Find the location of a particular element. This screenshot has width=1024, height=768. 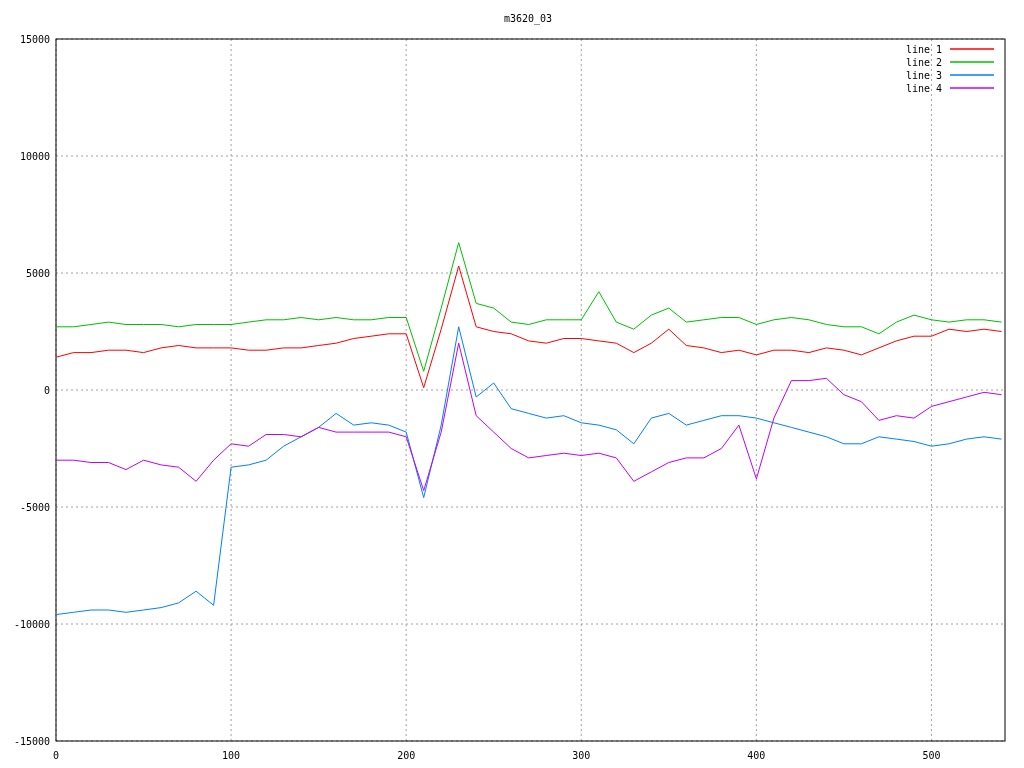

y-tick-label: 5000 is located at coordinates (37, 273).